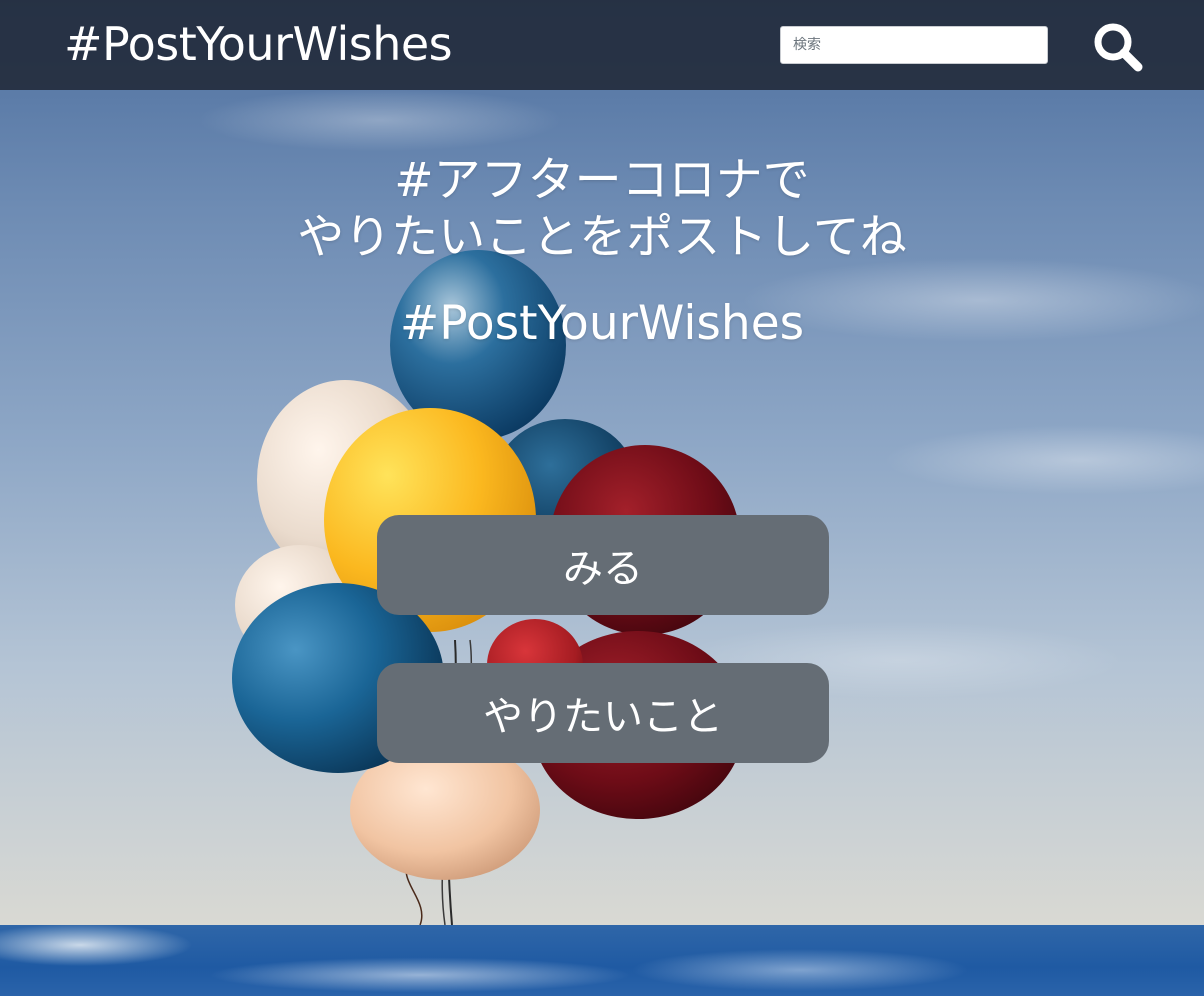 The width and height of the screenshot is (1204, 996). I want to click on hero-title-line-1: #アフターコロナで, so click(602, 180).